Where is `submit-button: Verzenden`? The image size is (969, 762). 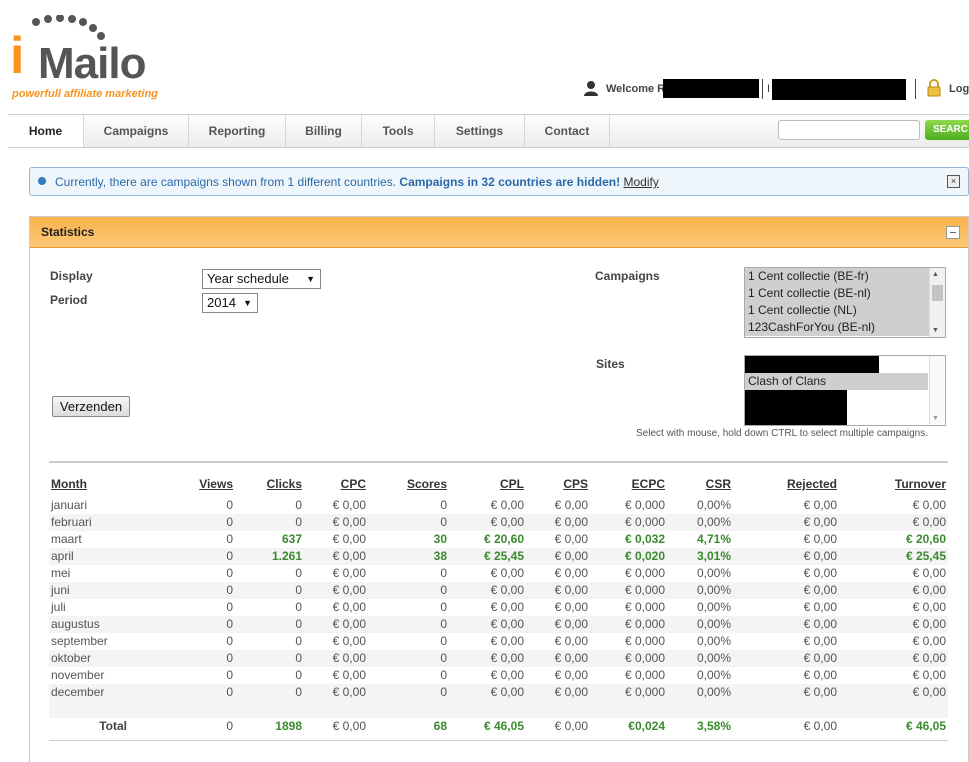
submit-button: Verzenden is located at coordinates (91, 406).